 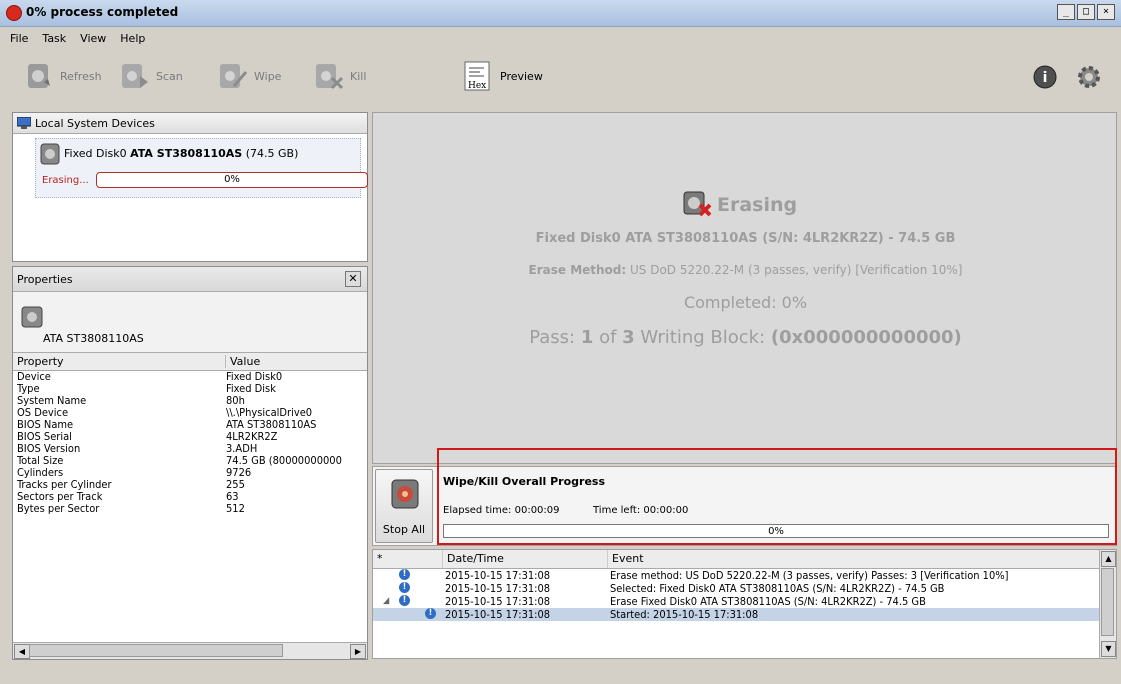 What do you see at coordinates (97, 153) in the screenshot?
I see `device-prefix: Fixed Disk0` at bounding box center [97, 153].